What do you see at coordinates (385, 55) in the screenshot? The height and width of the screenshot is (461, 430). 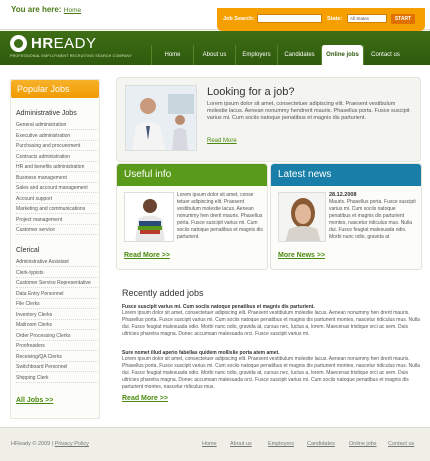 I see `nav-contact-us: Contact us` at bounding box center [385, 55].